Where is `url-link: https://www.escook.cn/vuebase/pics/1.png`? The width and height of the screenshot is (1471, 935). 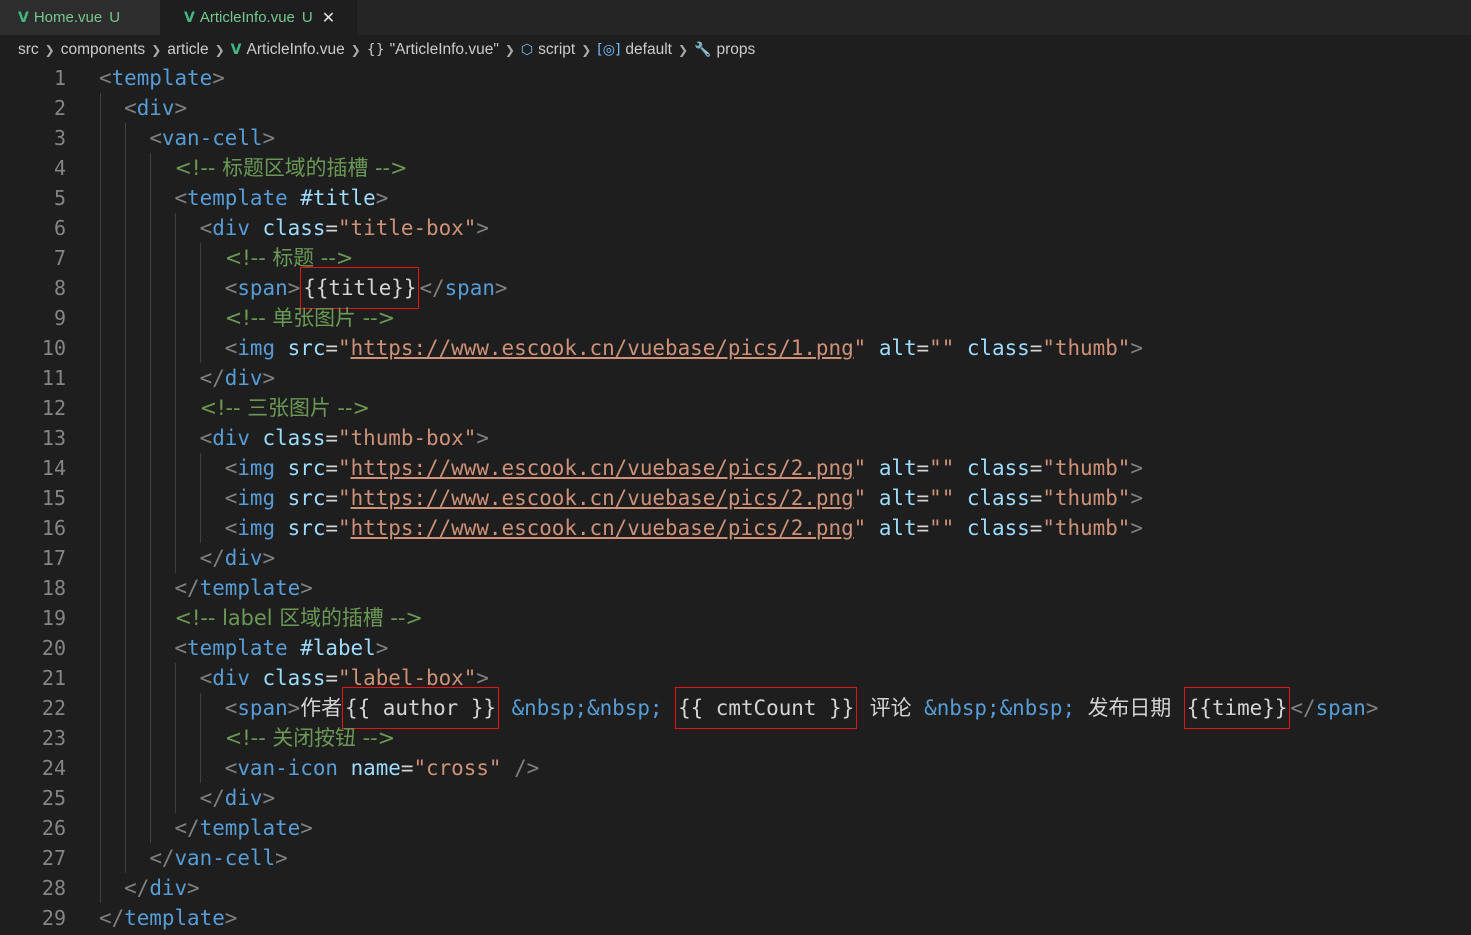 url-link: https://www.escook.cn/vuebase/pics/1.png is located at coordinates (602, 348).